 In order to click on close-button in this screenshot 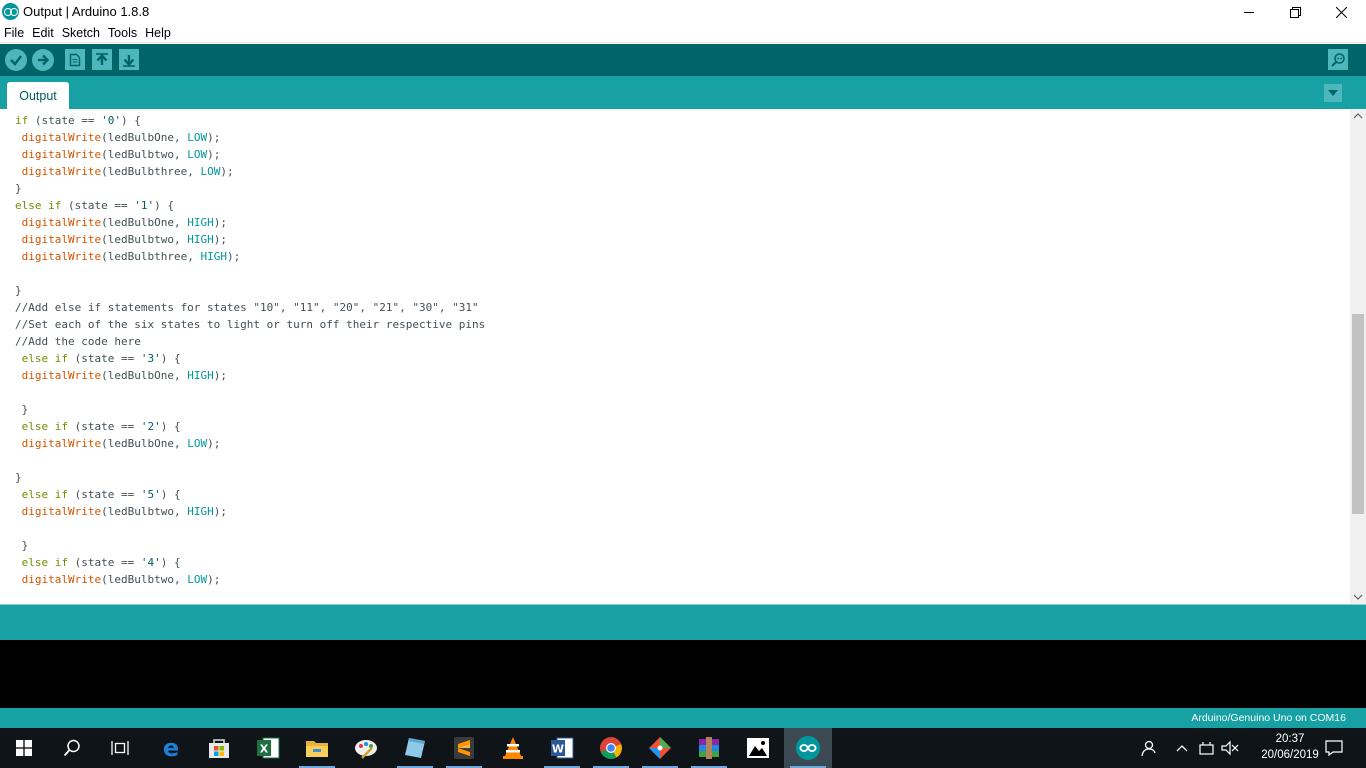, I will do `click(1341, 12)`.